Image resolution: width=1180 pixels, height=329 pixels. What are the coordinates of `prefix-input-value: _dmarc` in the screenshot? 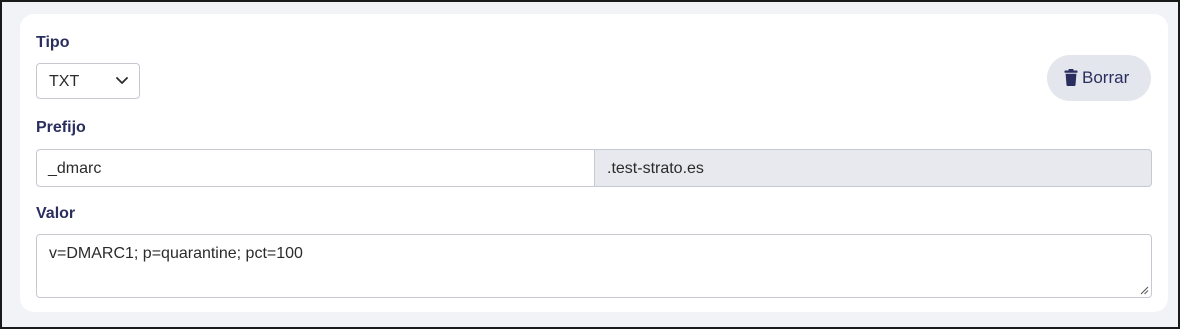 It's located at (75, 168).